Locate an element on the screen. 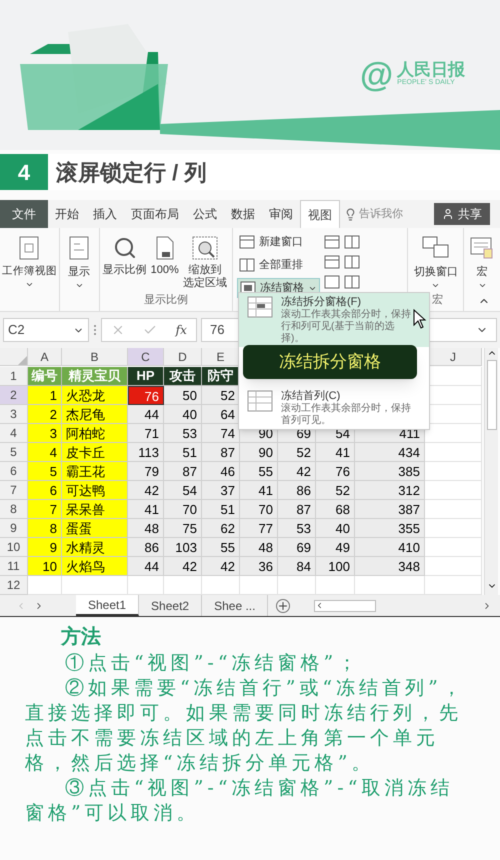  macro-icon is located at coordinates (482, 248).